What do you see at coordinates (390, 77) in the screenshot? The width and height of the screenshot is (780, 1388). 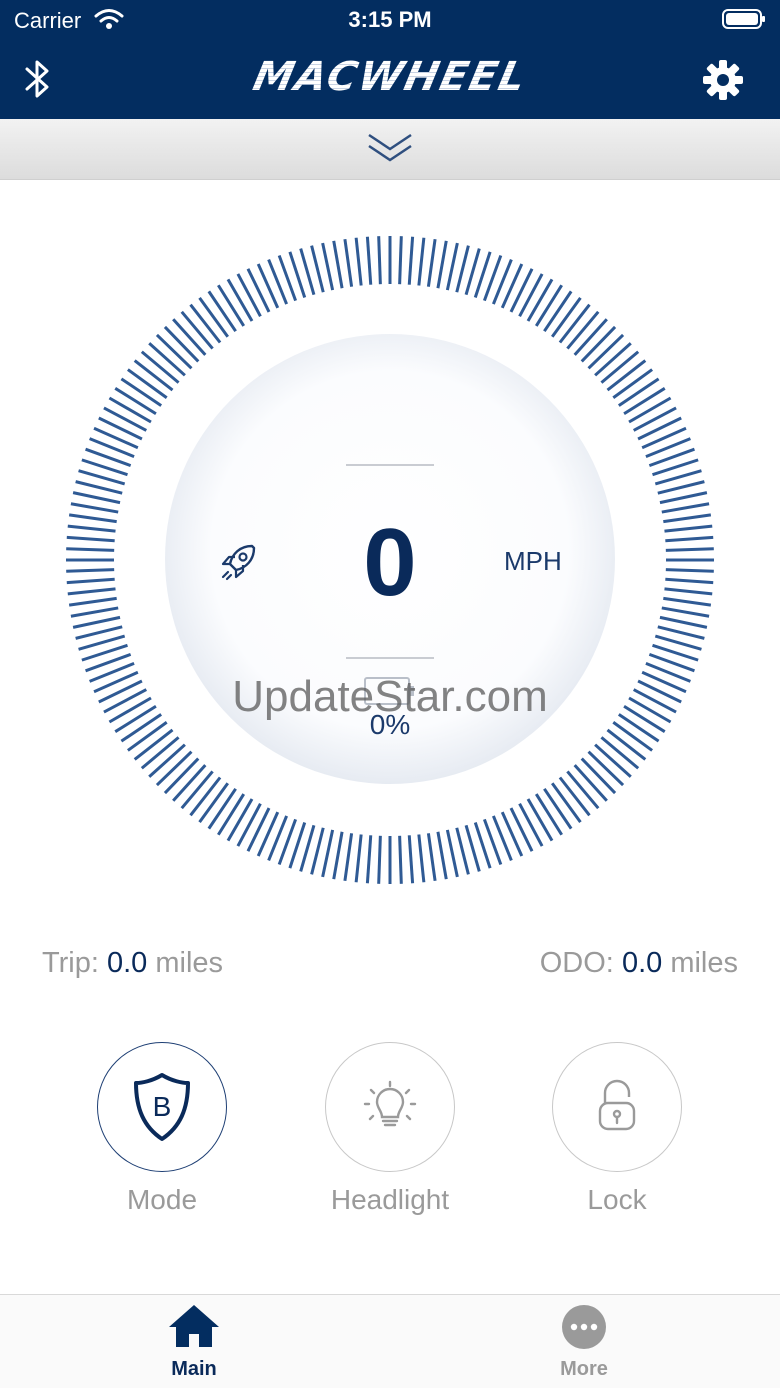 I see `brand-logo-text: MACWHEEL` at bounding box center [390, 77].